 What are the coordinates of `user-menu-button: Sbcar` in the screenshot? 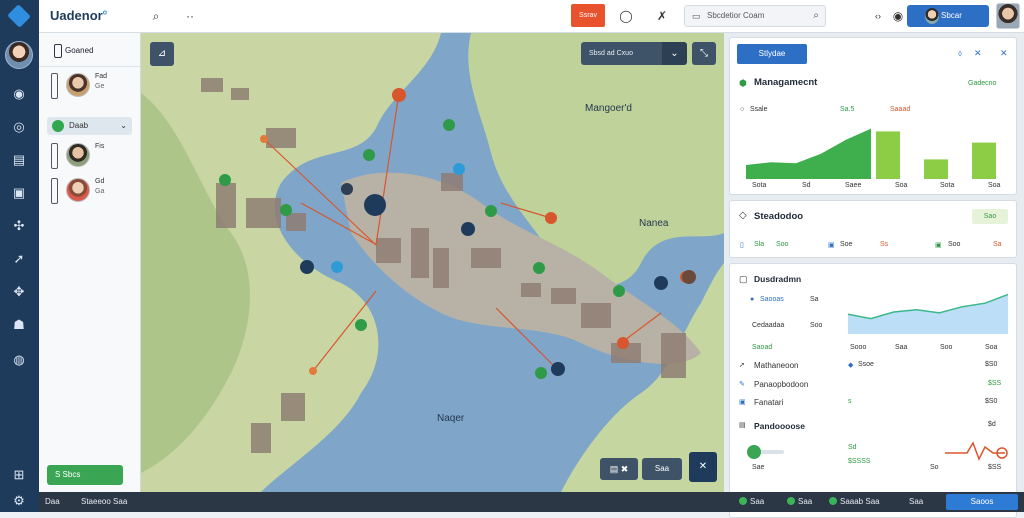 It's located at (948, 16).